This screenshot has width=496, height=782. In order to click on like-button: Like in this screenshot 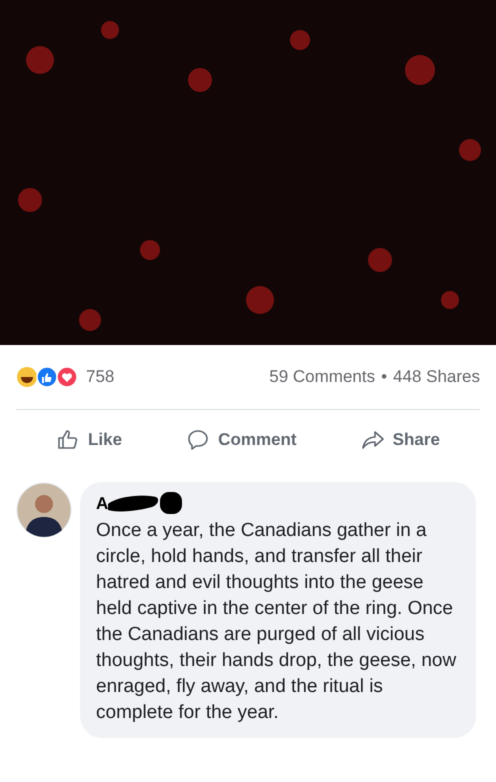, I will do `click(89, 440)`.